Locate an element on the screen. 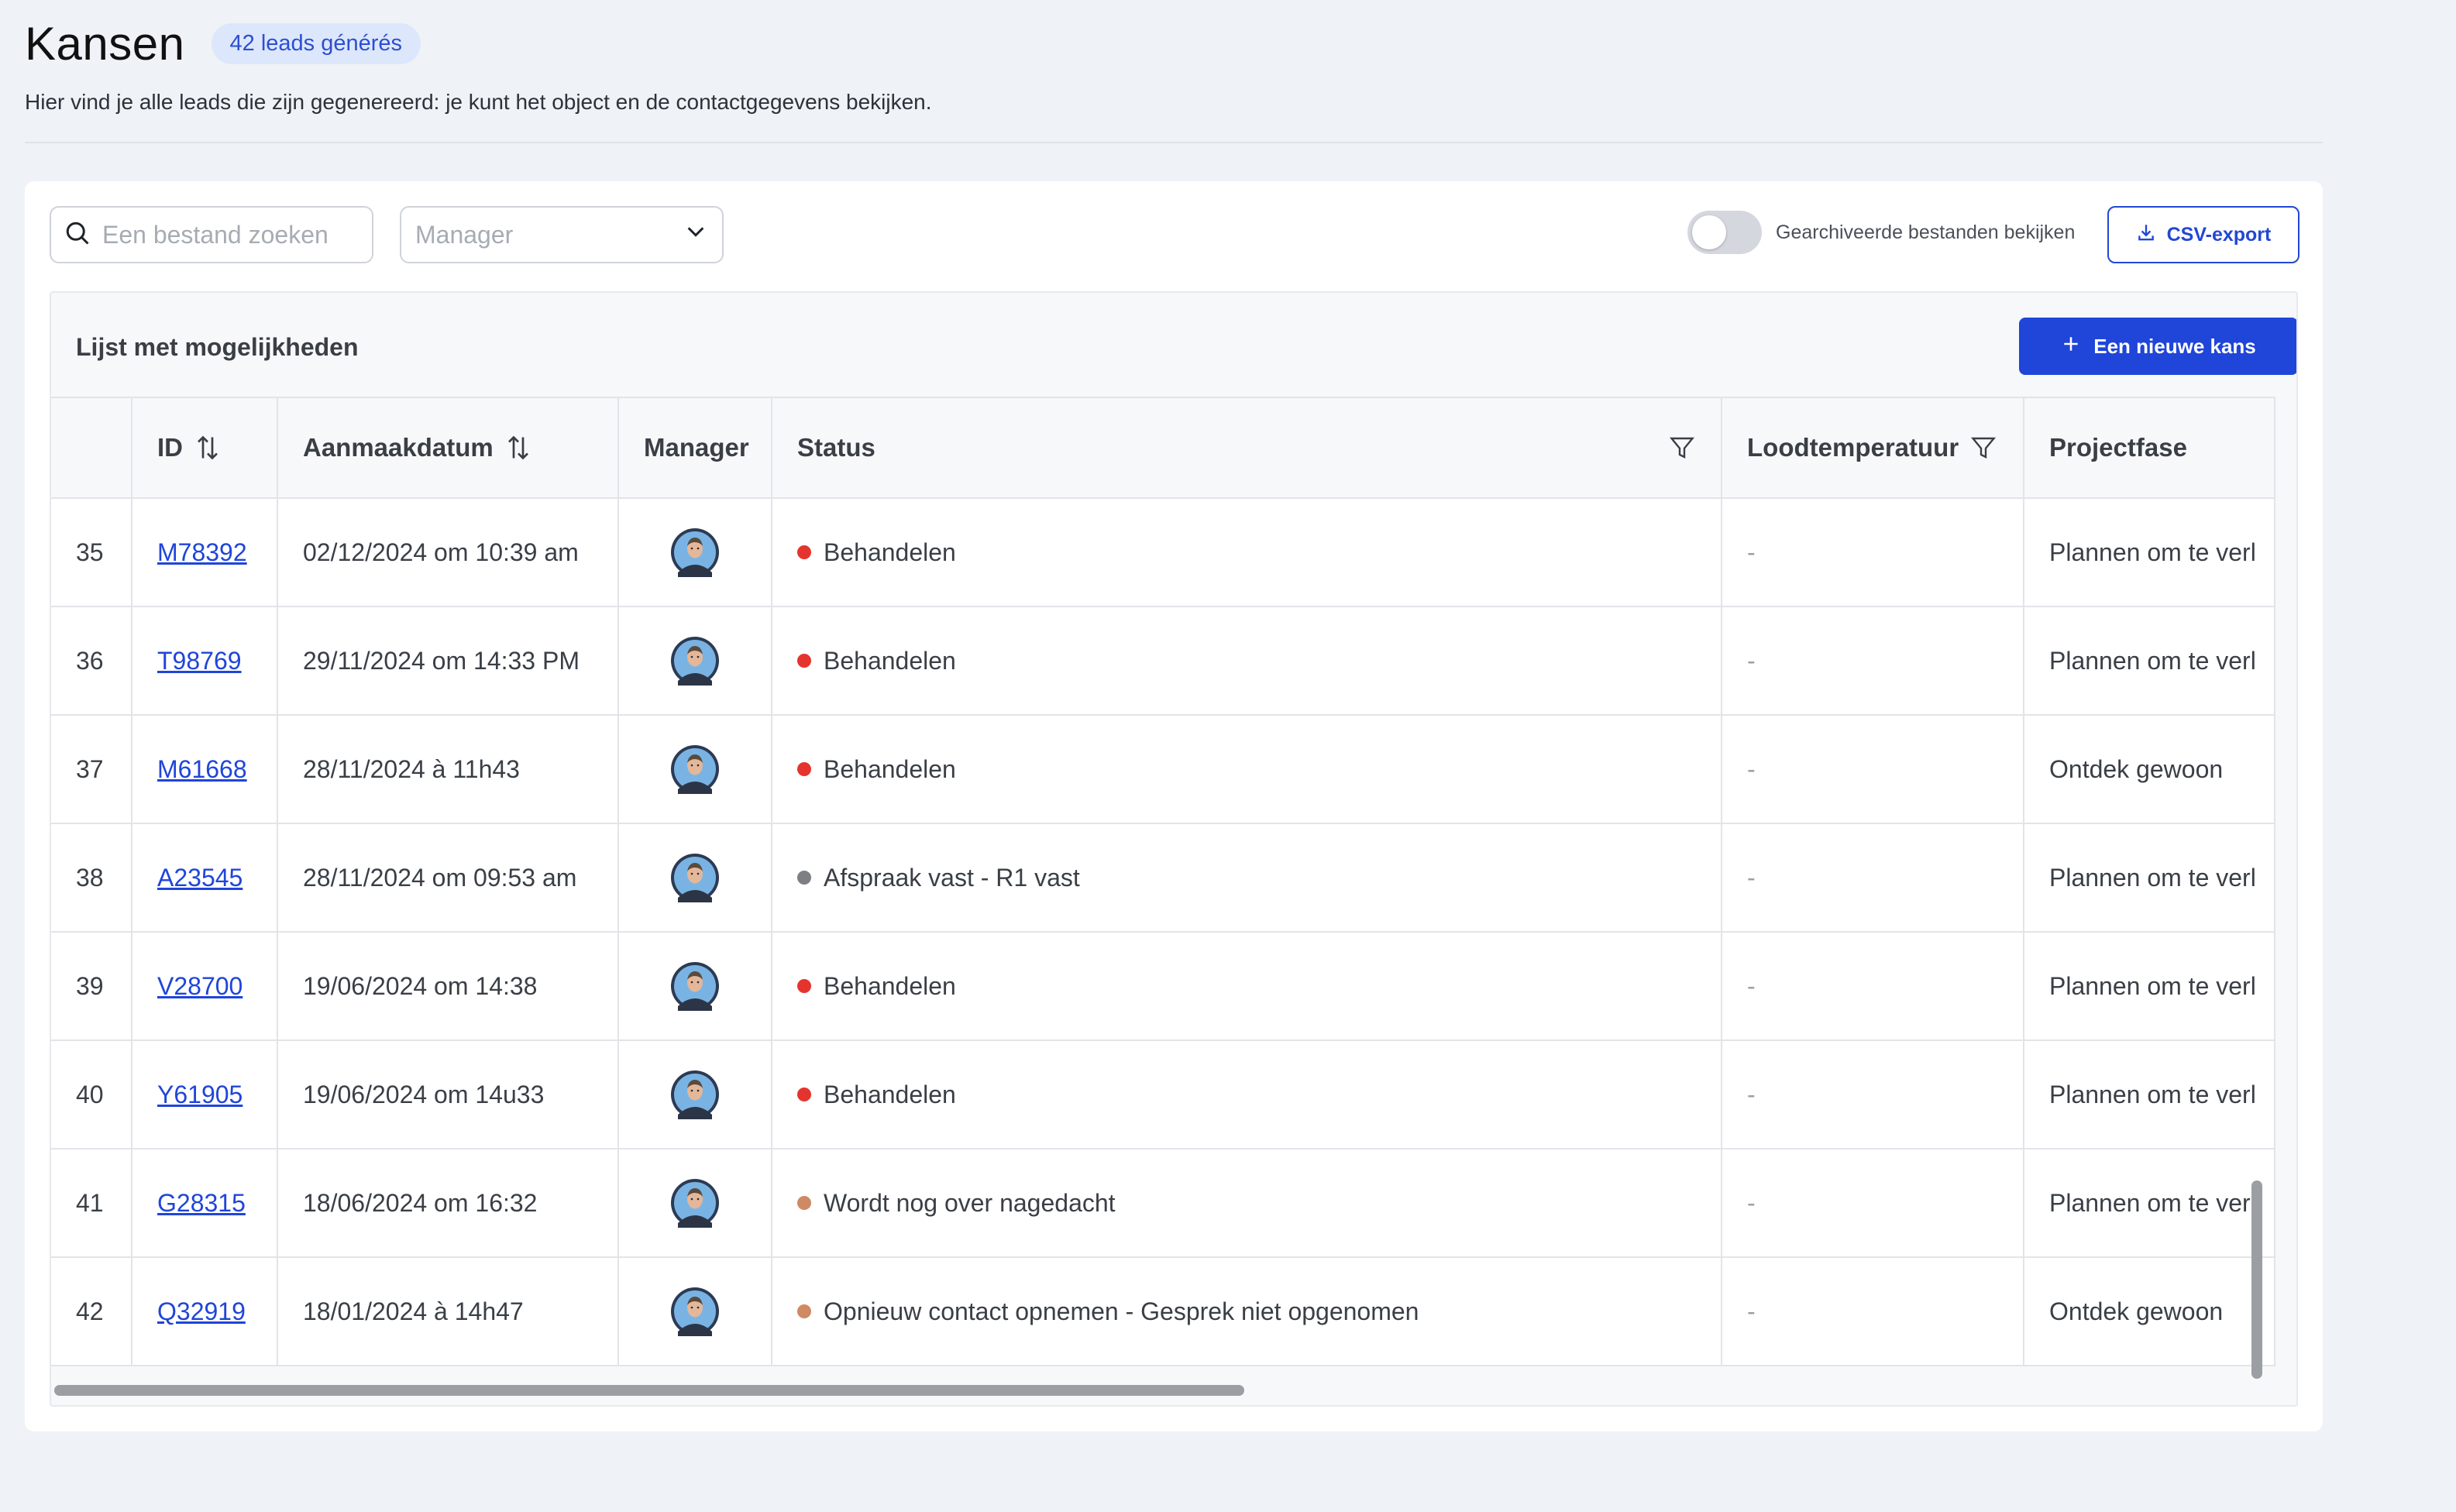  header-divider is located at coordinates (1174, 142).